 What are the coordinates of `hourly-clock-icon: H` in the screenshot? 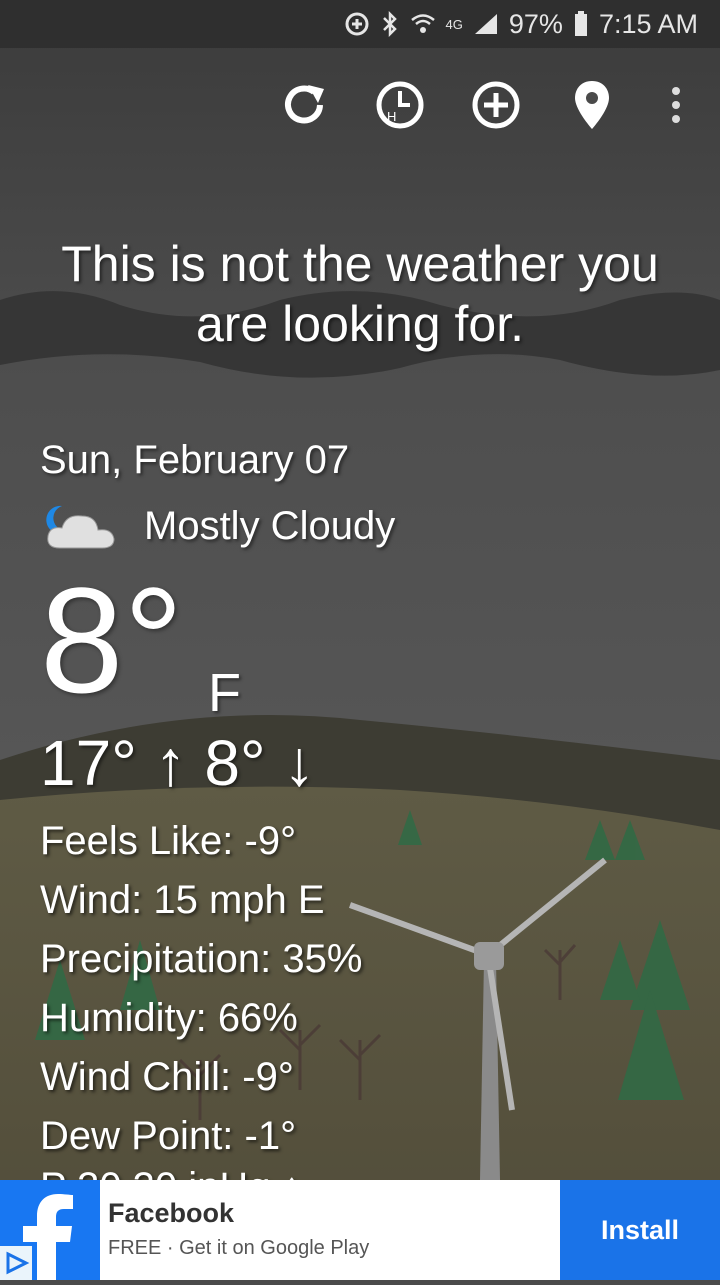 It's located at (400, 105).